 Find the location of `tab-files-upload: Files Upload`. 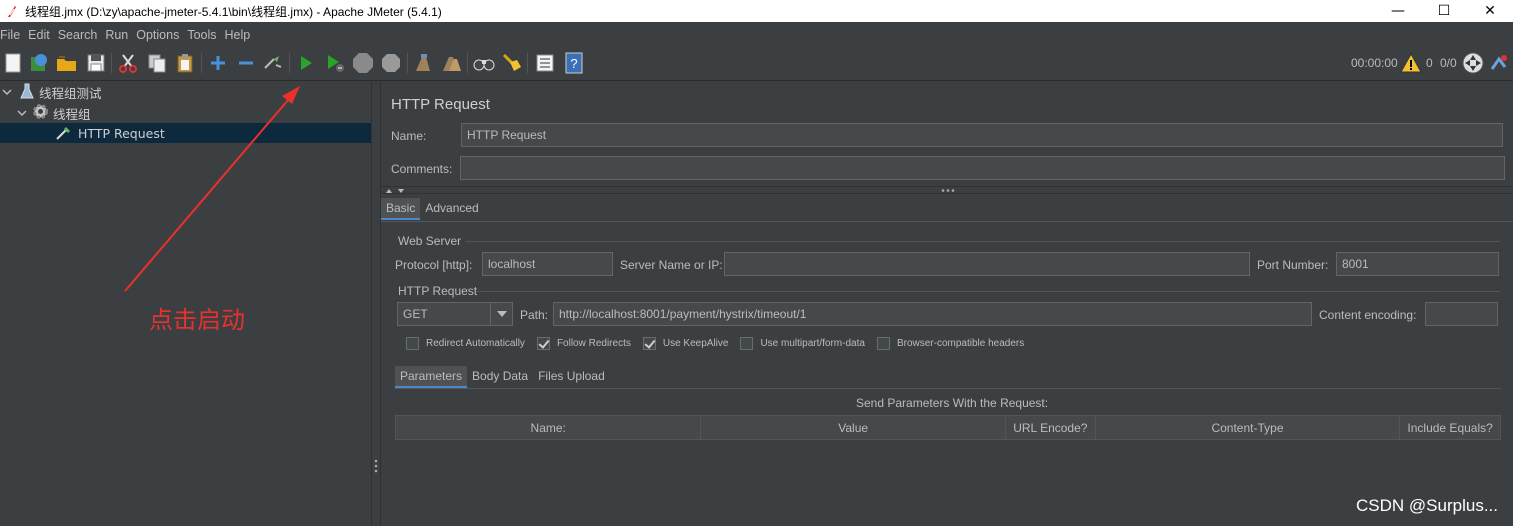

tab-files-upload: Files Upload is located at coordinates (571, 377).